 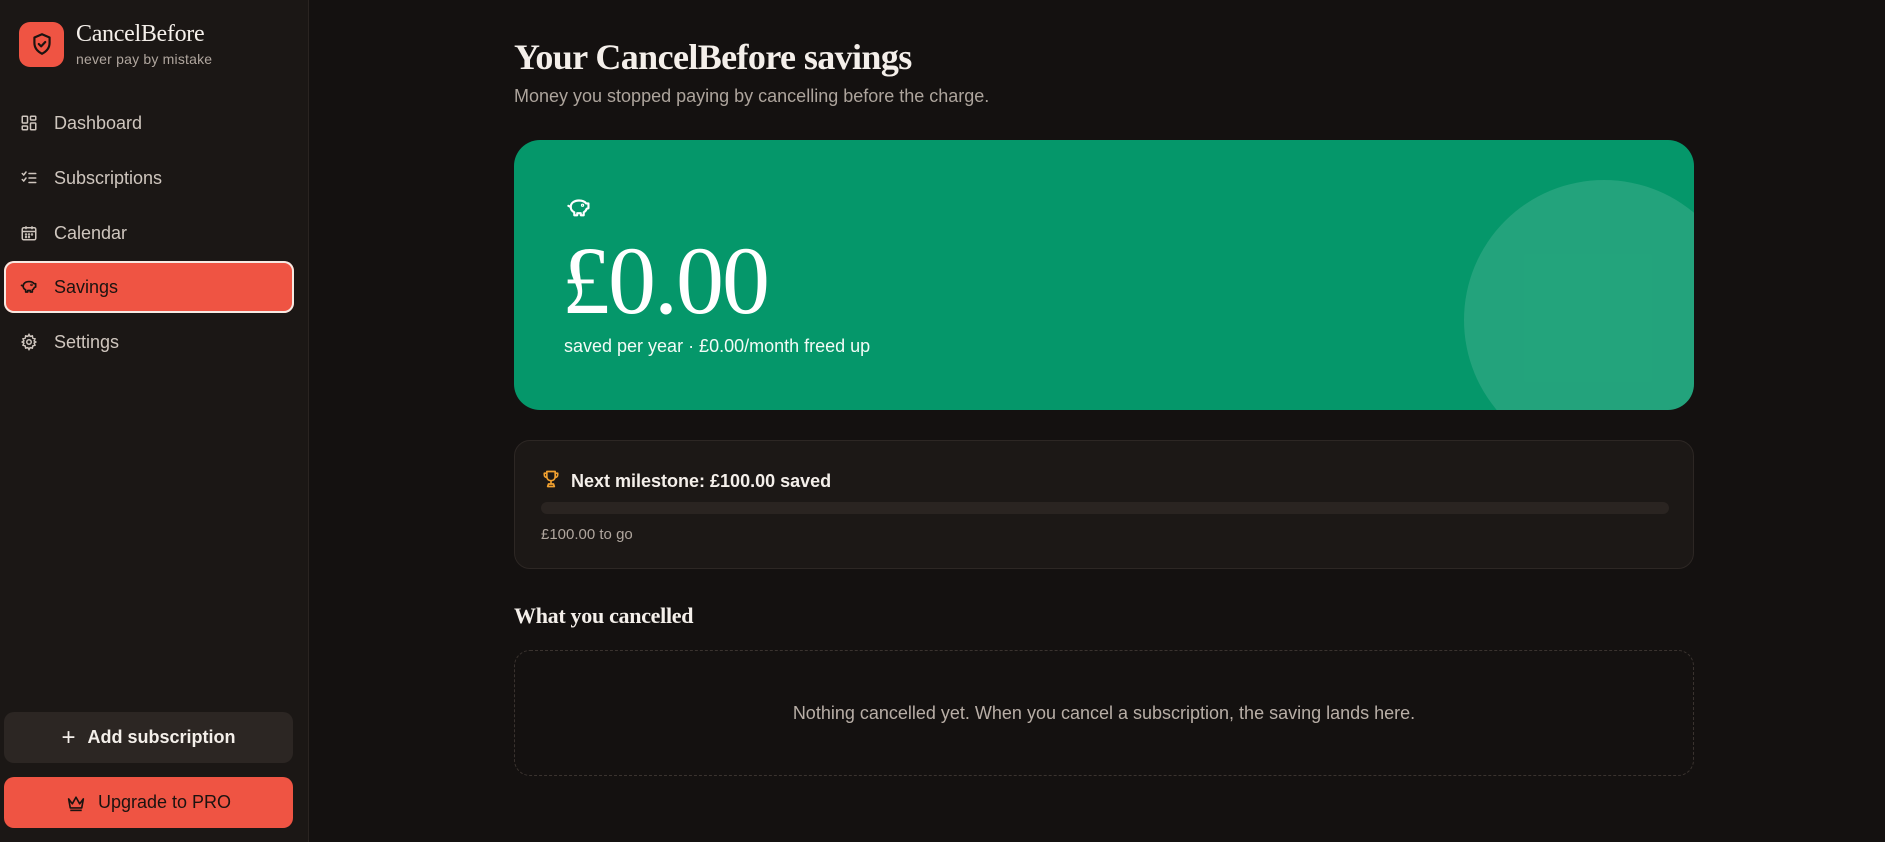 I want to click on upgrade-pro-button: Upgrade to PRO, so click(x=148, y=802).